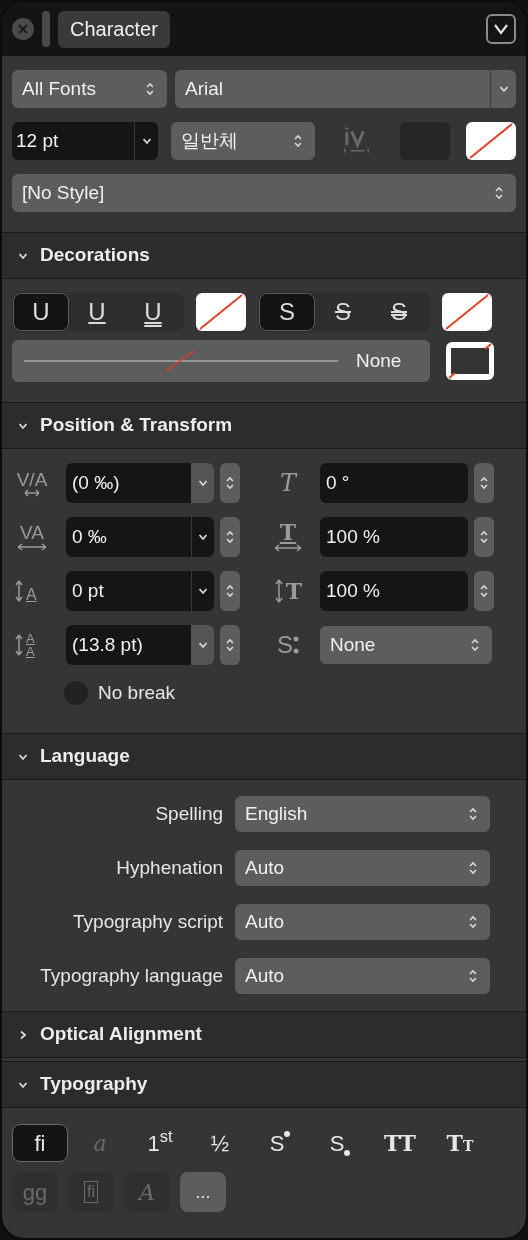  Describe the element at coordinates (140, 483) in the screenshot. I see `value-combobox: (0 ‰)` at that location.